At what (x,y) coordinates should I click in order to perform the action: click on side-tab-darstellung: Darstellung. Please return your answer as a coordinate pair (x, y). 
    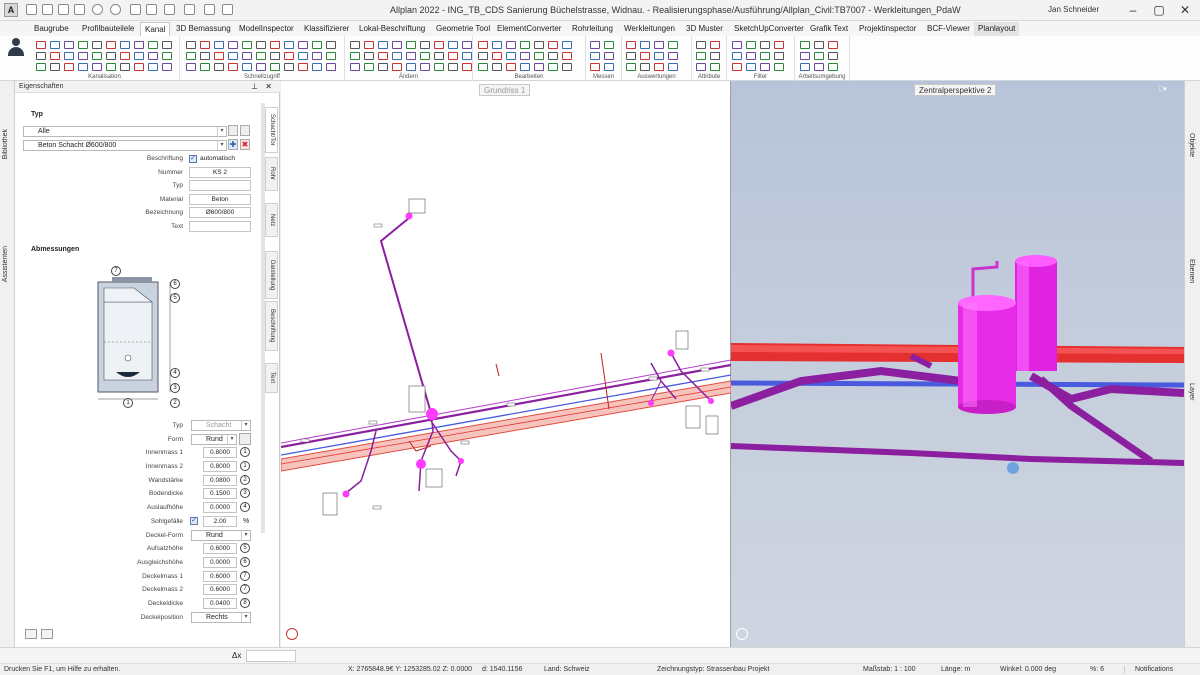
    Looking at the image, I should click on (271, 275).